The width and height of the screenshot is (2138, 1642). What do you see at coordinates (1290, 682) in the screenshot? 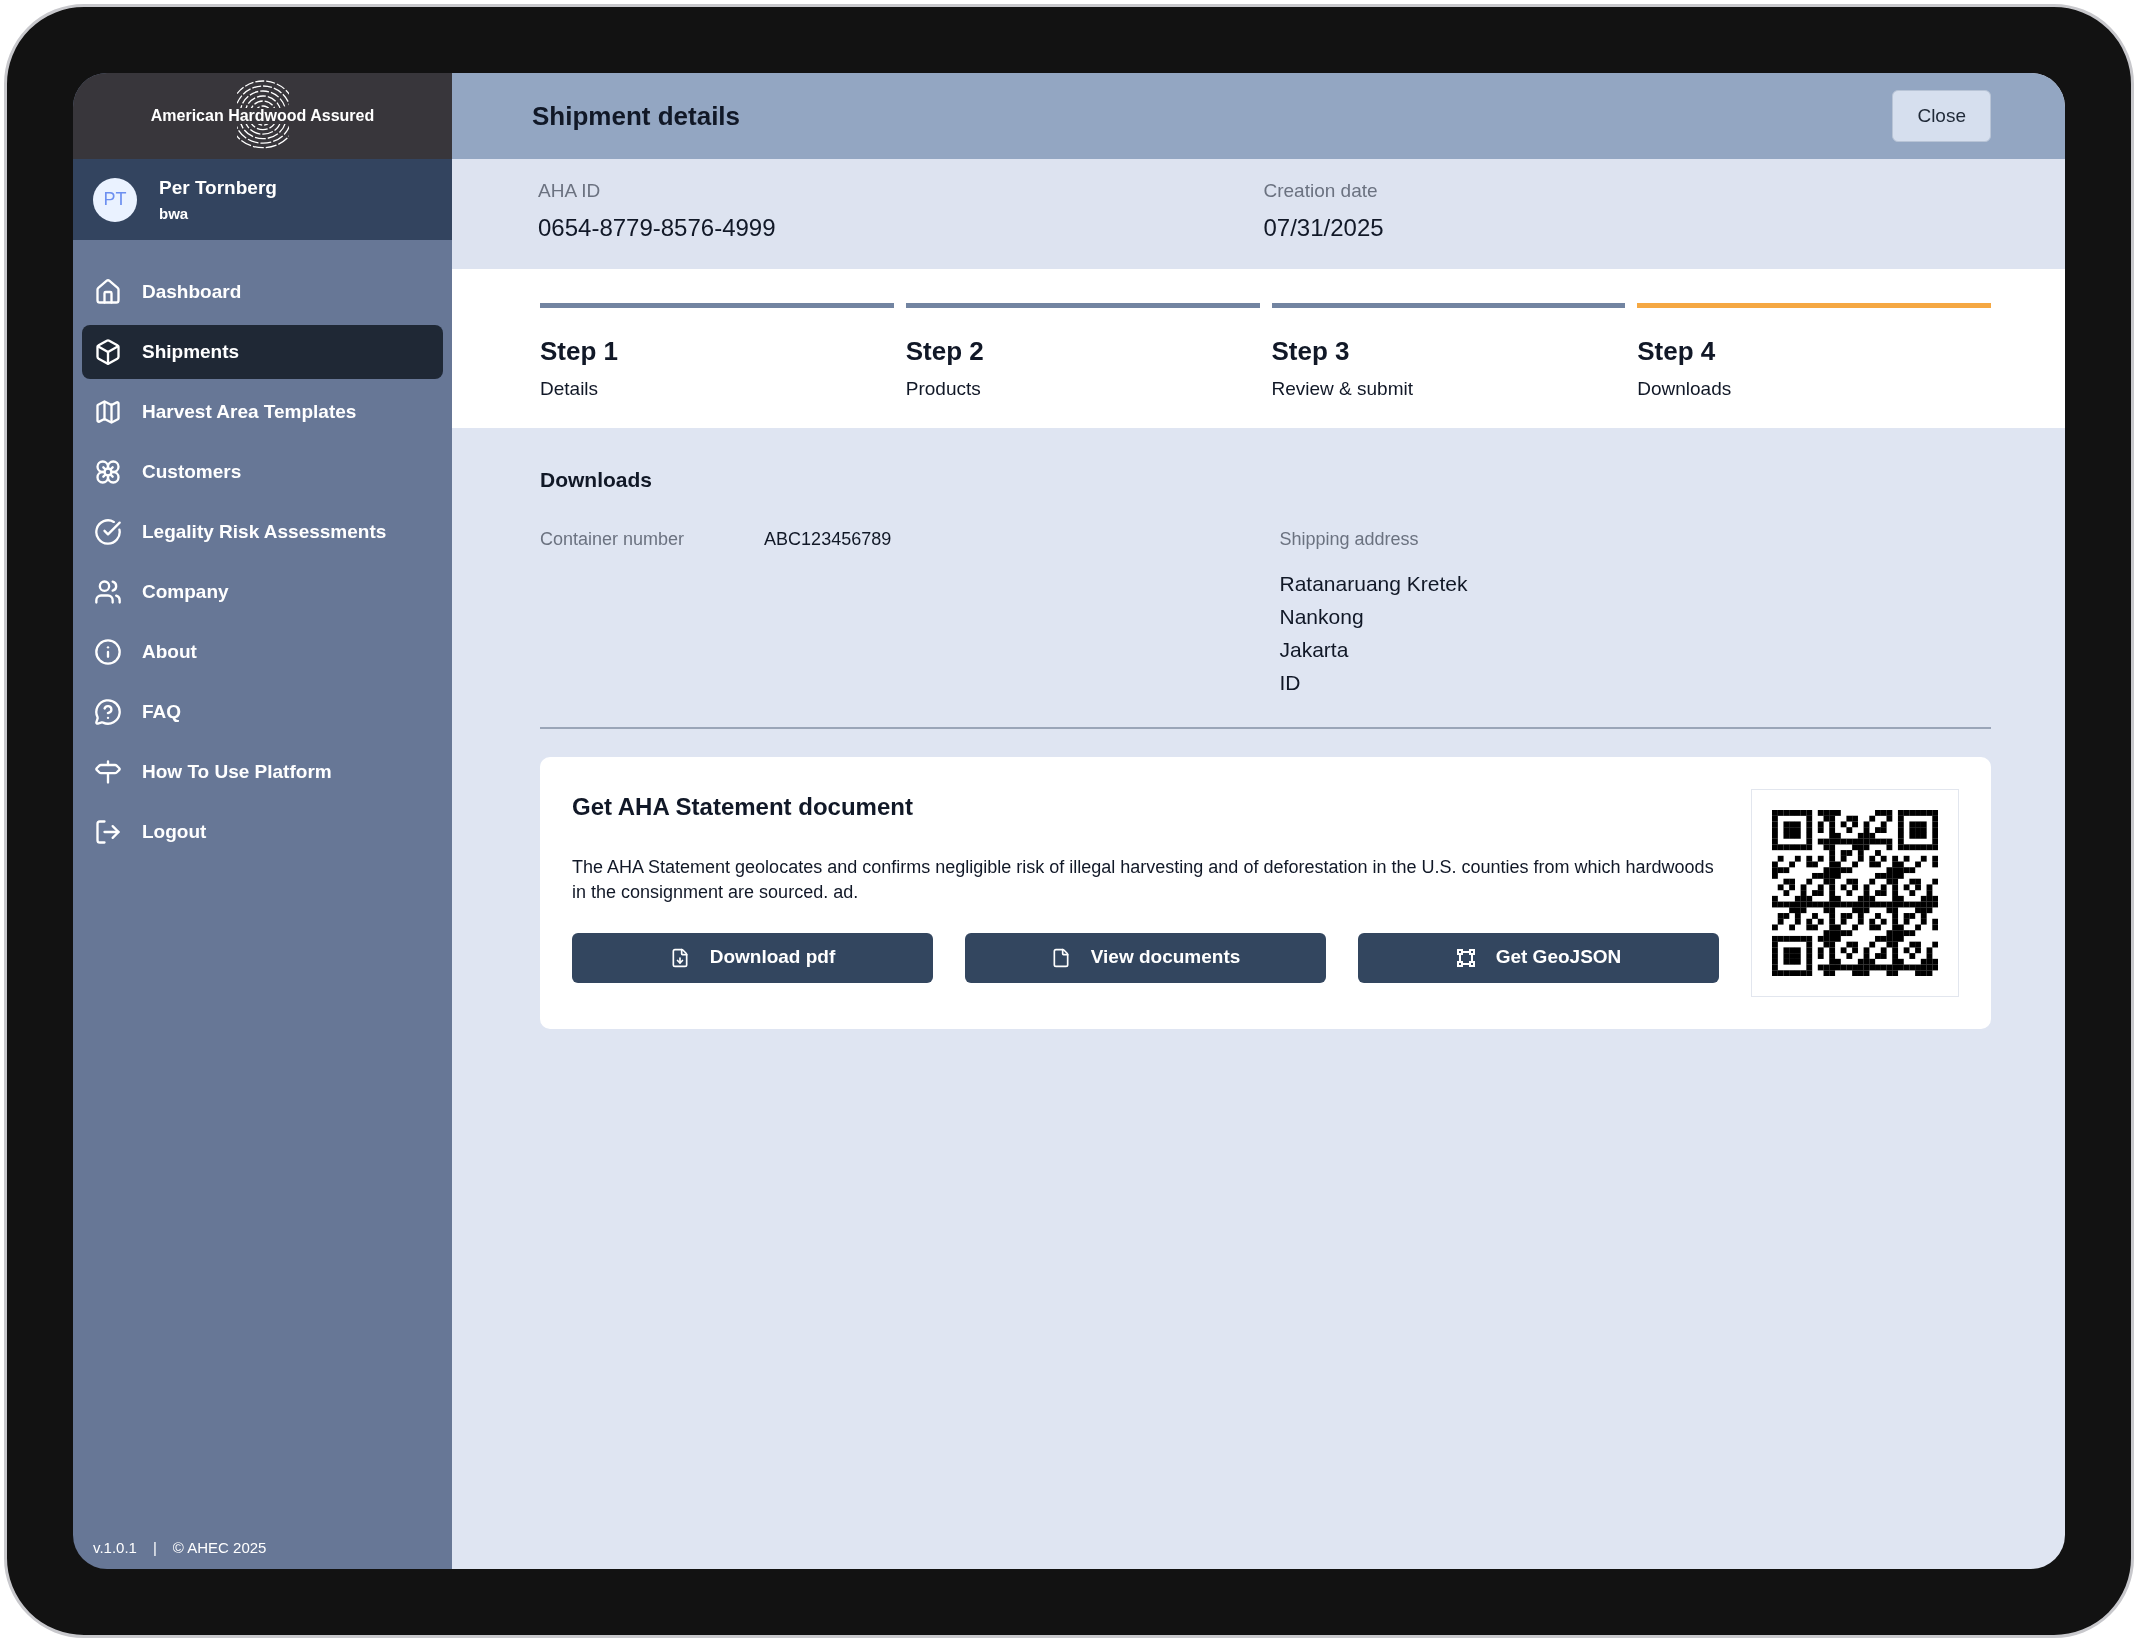
I see `address-line: ID` at bounding box center [1290, 682].